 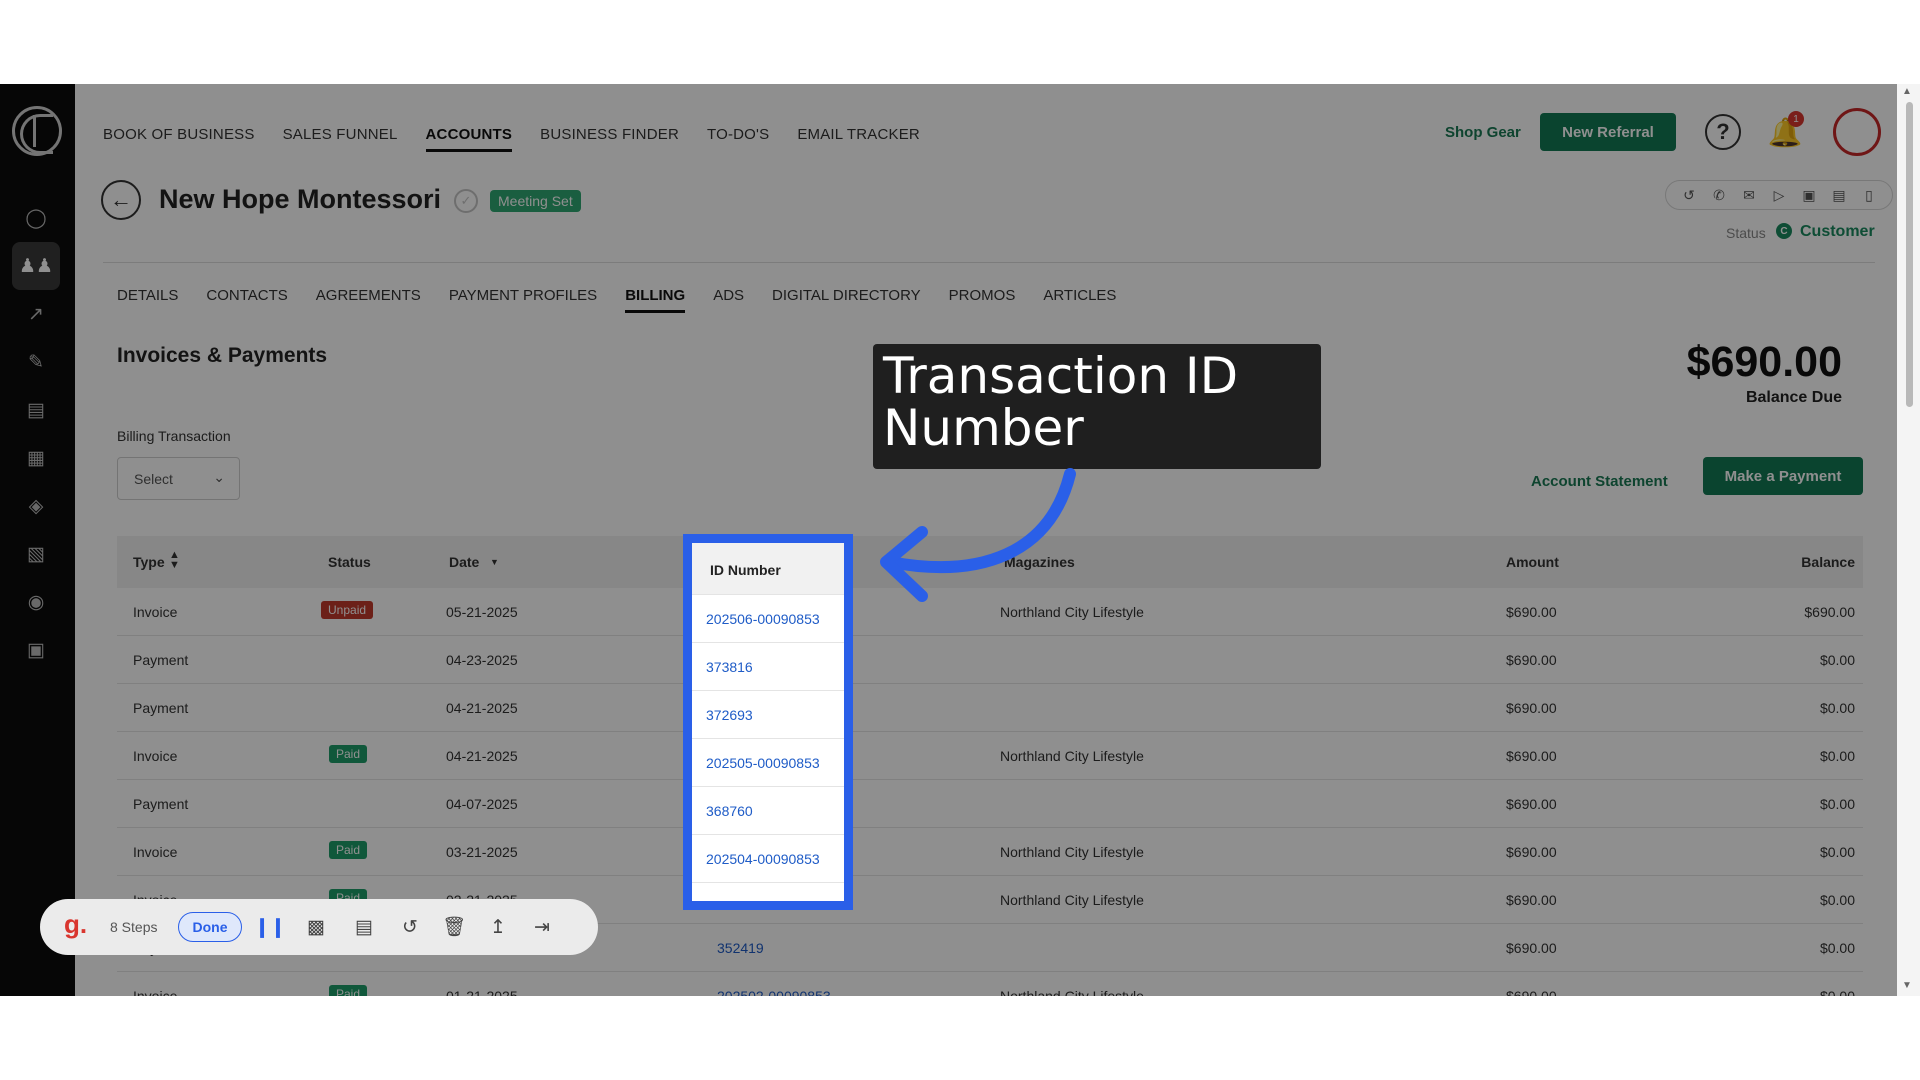 What do you see at coordinates (210, 927) in the screenshot?
I see `done-button: Done` at bounding box center [210, 927].